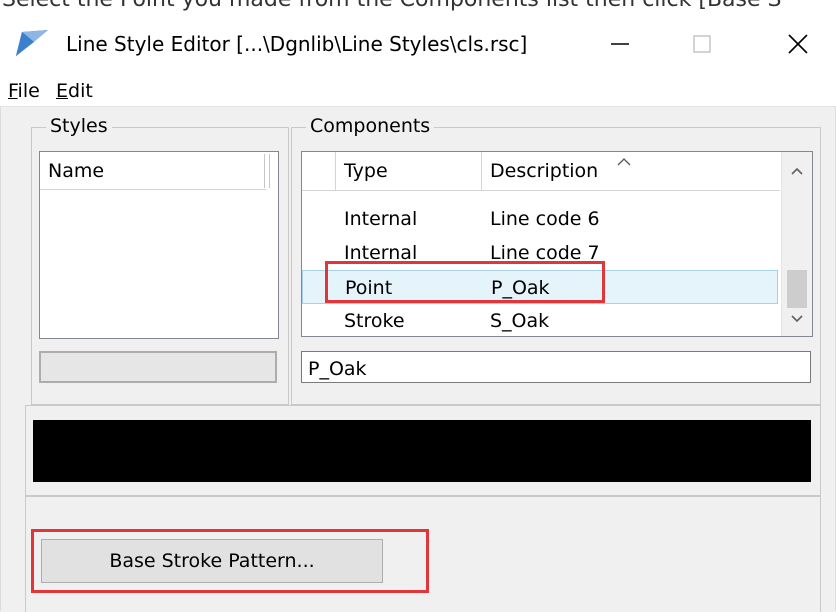 This screenshot has width=836, height=612. I want to click on menu-file: File, so click(24, 91).